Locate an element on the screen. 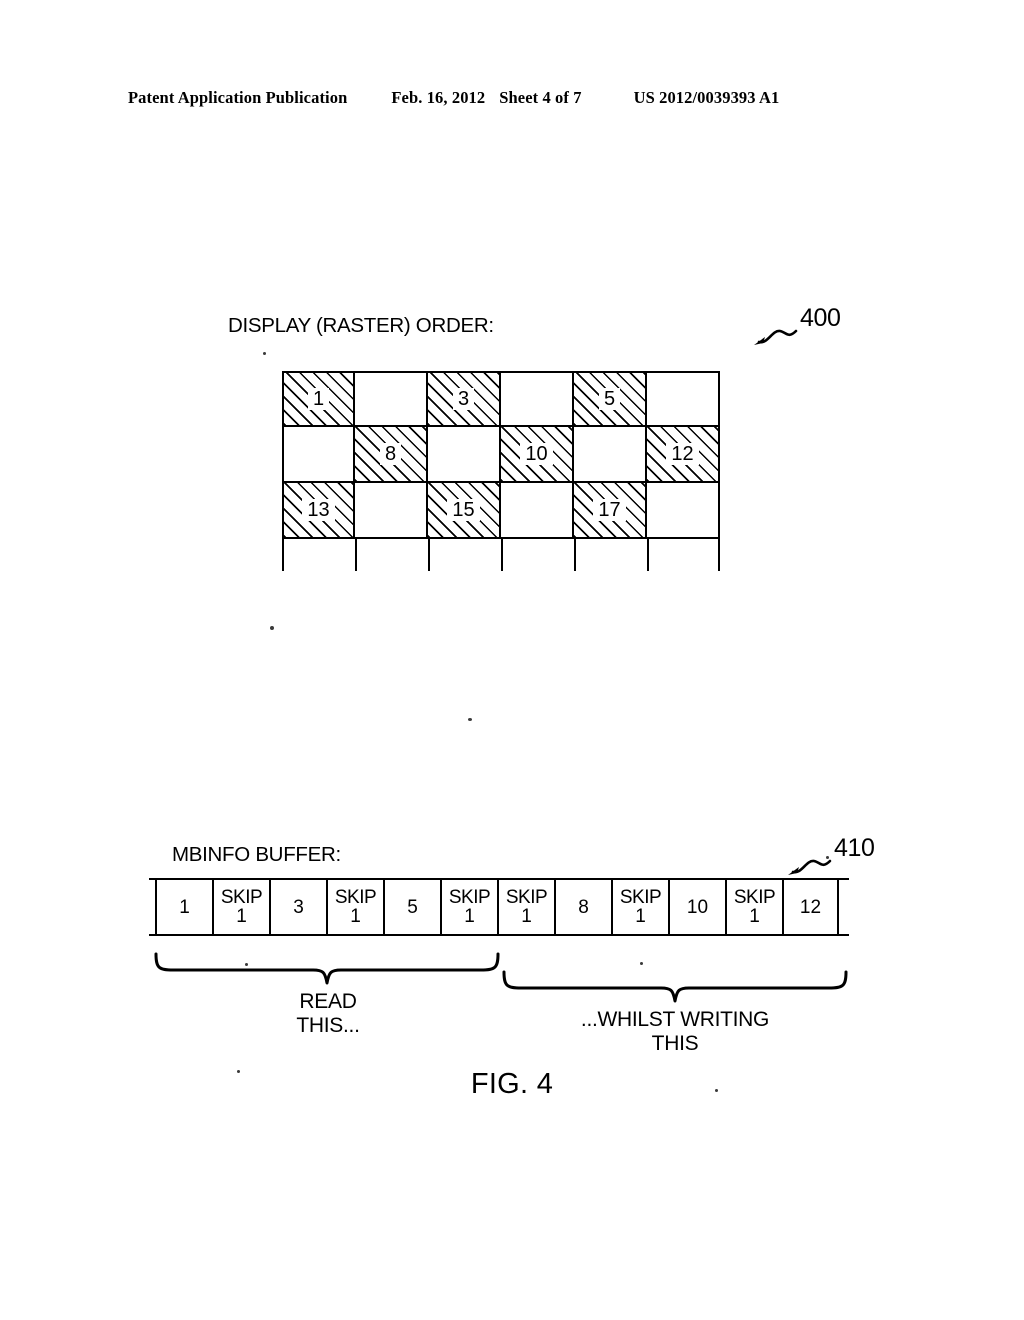 The width and height of the screenshot is (1024, 1320). write-label-line2: THIS is located at coordinates (675, 1043).